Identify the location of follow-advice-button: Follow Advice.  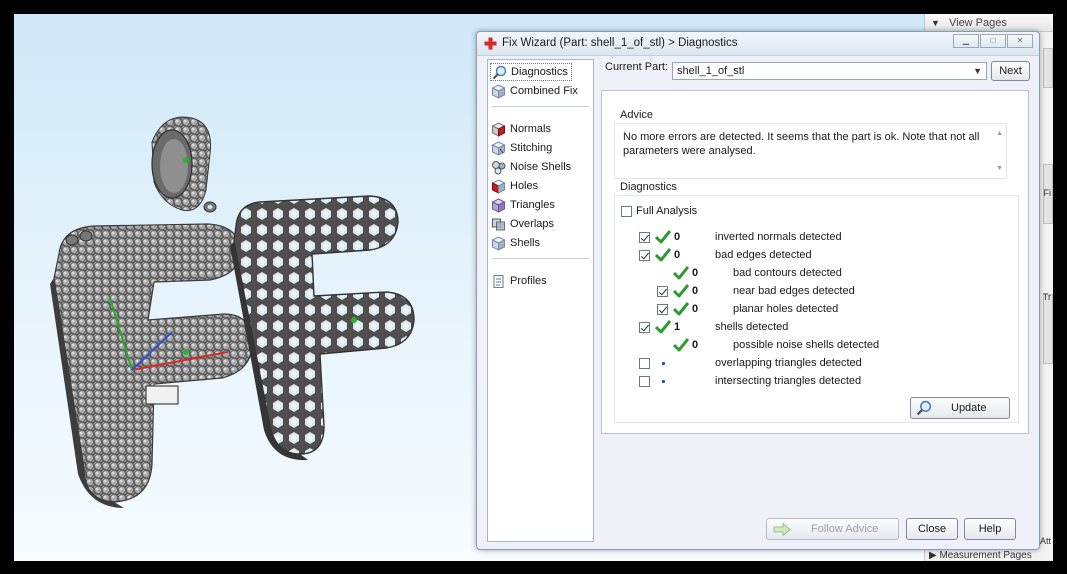
(832, 529).